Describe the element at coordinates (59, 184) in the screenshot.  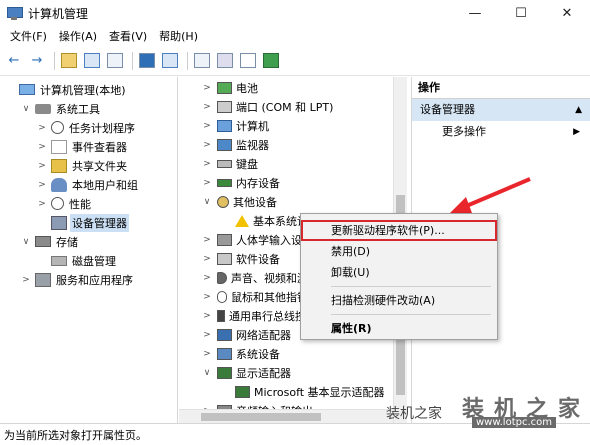
I see `users-icon` at that location.